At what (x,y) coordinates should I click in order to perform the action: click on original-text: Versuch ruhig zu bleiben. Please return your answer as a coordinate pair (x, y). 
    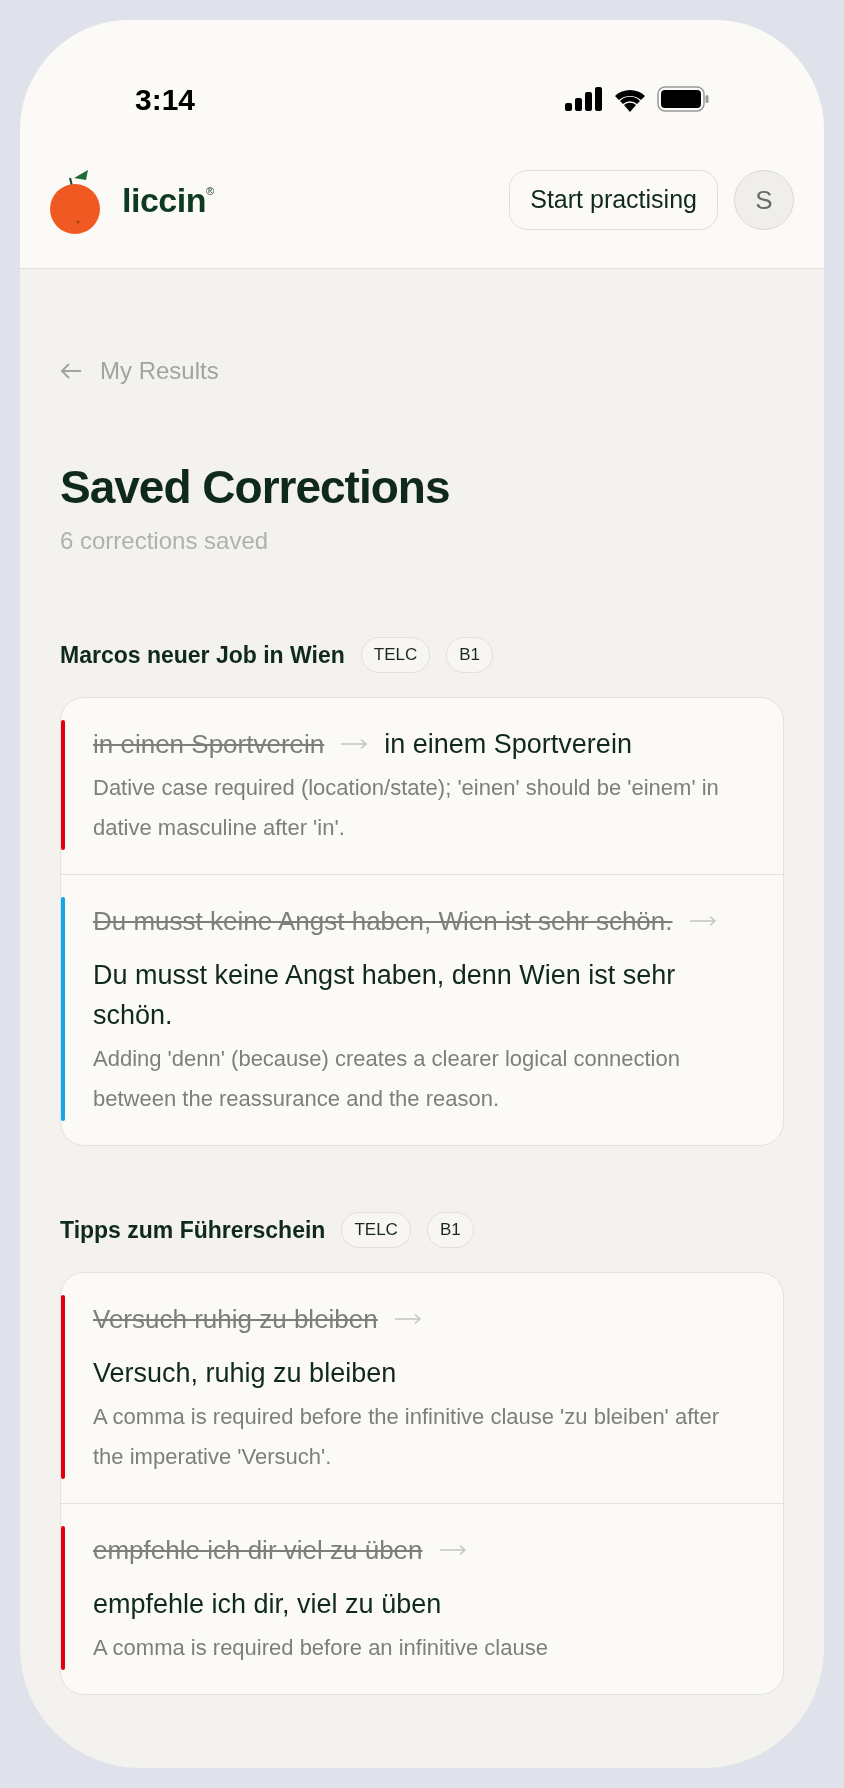
    Looking at the image, I should click on (235, 1319).